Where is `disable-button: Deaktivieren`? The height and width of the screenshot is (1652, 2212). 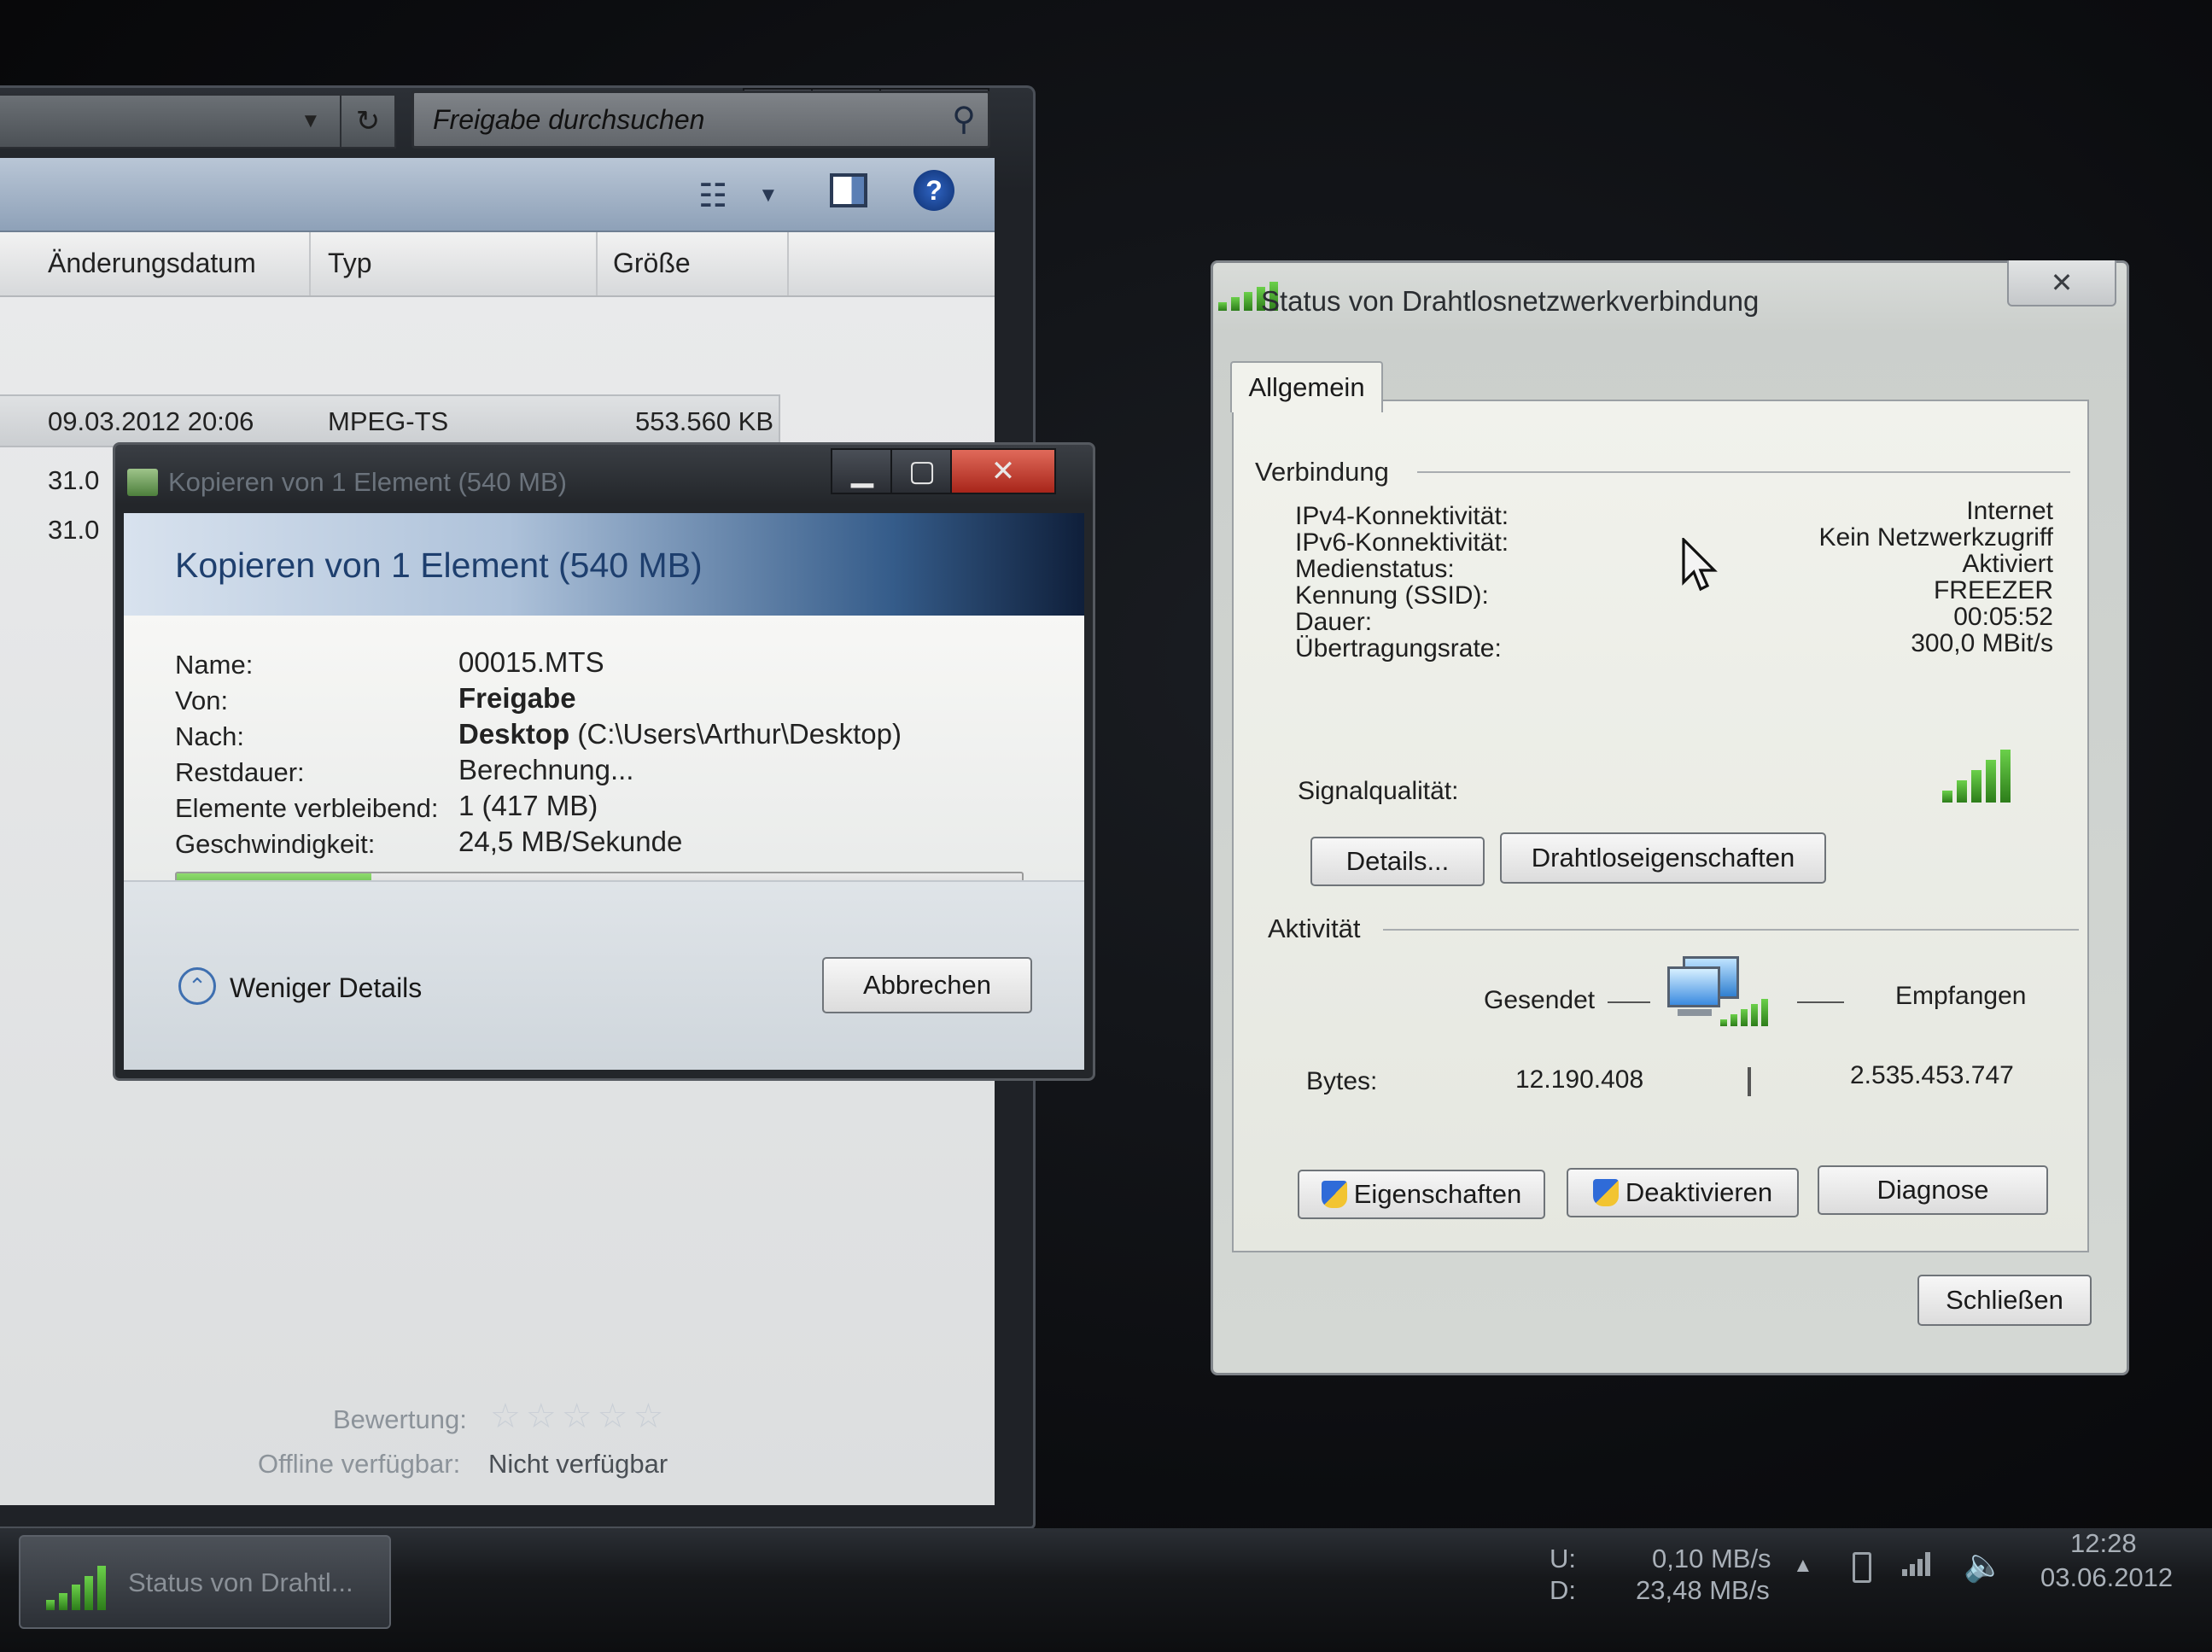 disable-button: Deaktivieren is located at coordinates (1683, 1192).